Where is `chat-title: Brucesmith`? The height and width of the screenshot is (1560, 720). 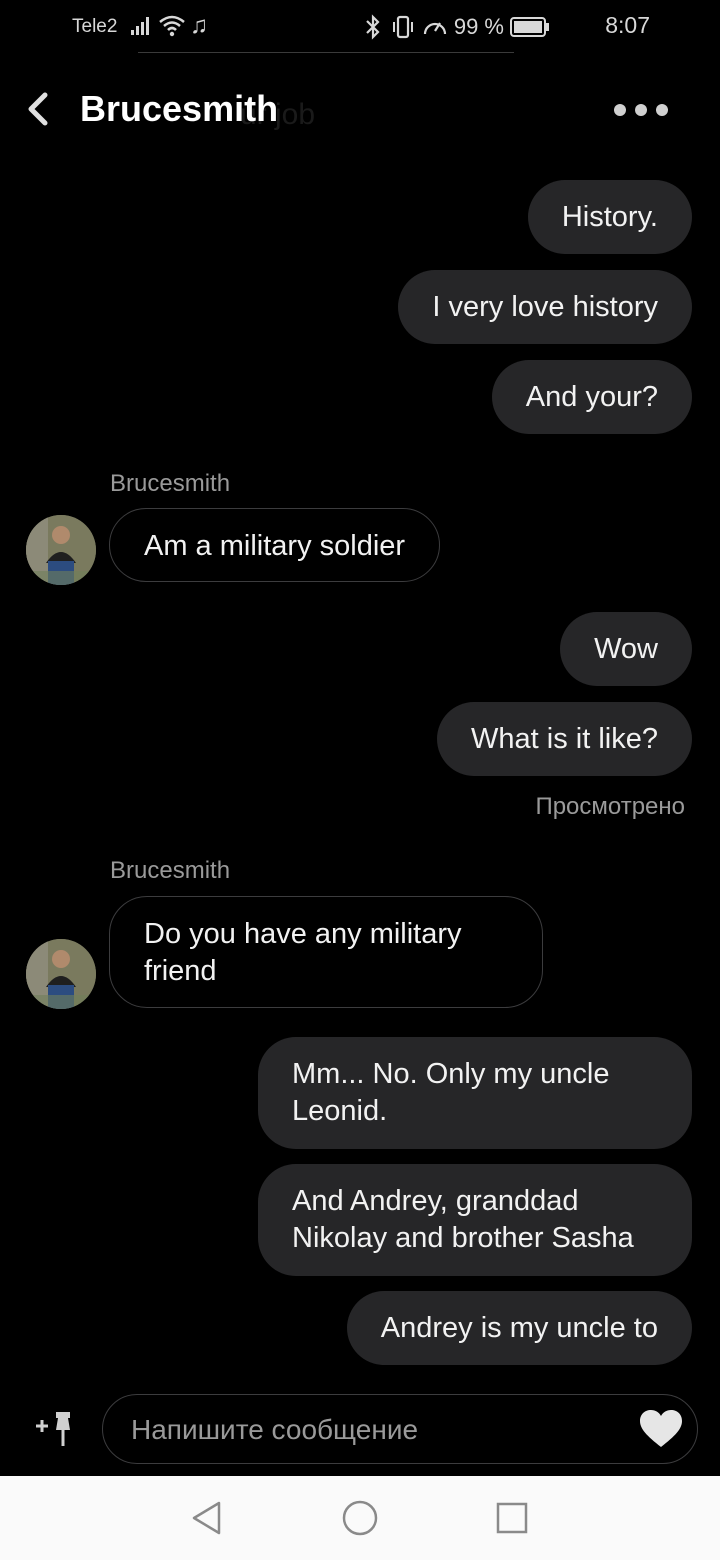
chat-title: Brucesmith is located at coordinates (179, 109).